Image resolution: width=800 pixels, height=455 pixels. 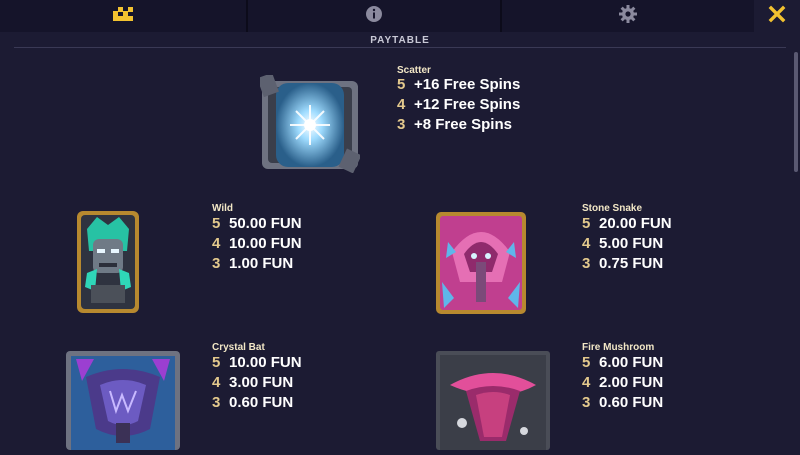 What do you see at coordinates (265, 223) in the screenshot?
I see `pay-value: 50.00 FUN` at bounding box center [265, 223].